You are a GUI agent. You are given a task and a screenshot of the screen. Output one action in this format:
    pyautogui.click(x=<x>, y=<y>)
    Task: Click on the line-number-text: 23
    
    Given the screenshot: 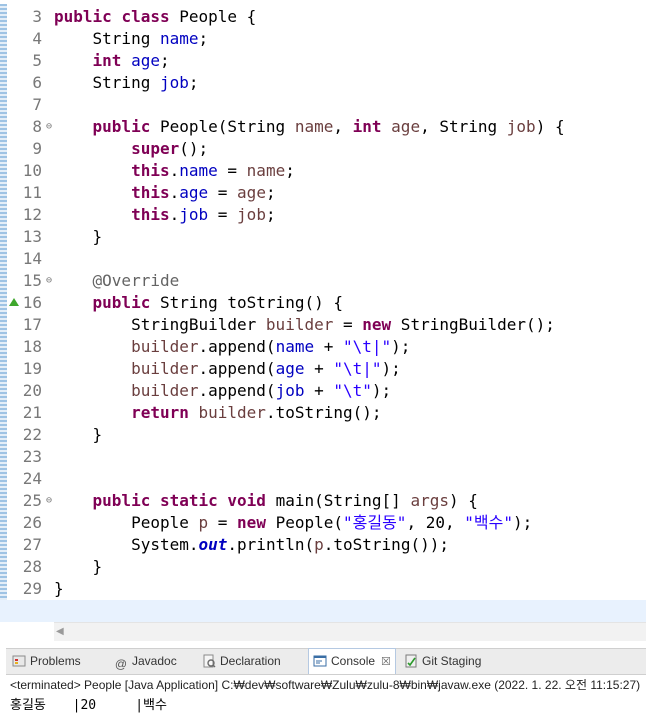 What is the action you would take?
    pyautogui.click(x=32, y=456)
    